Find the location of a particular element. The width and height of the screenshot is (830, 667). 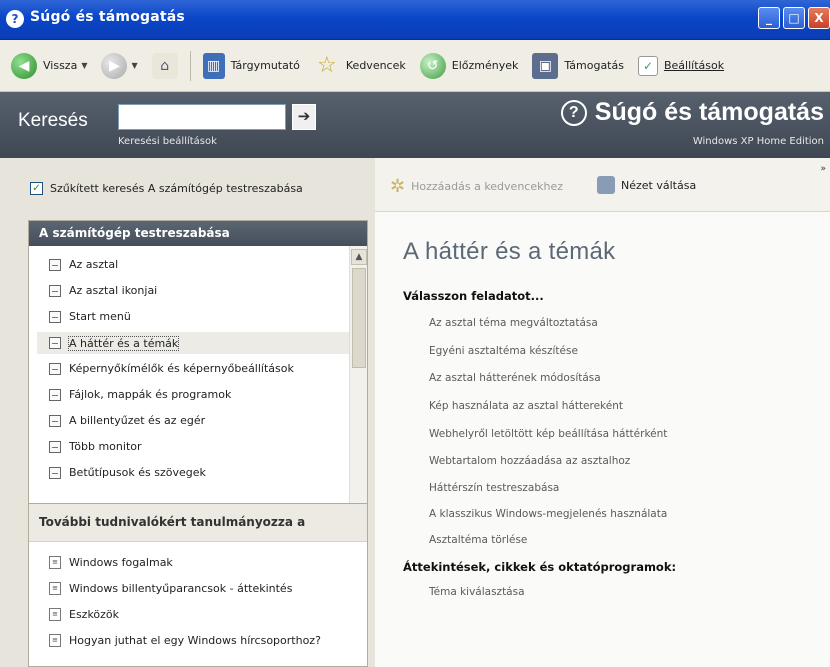

list-item: Az asztal is located at coordinates (83, 264).